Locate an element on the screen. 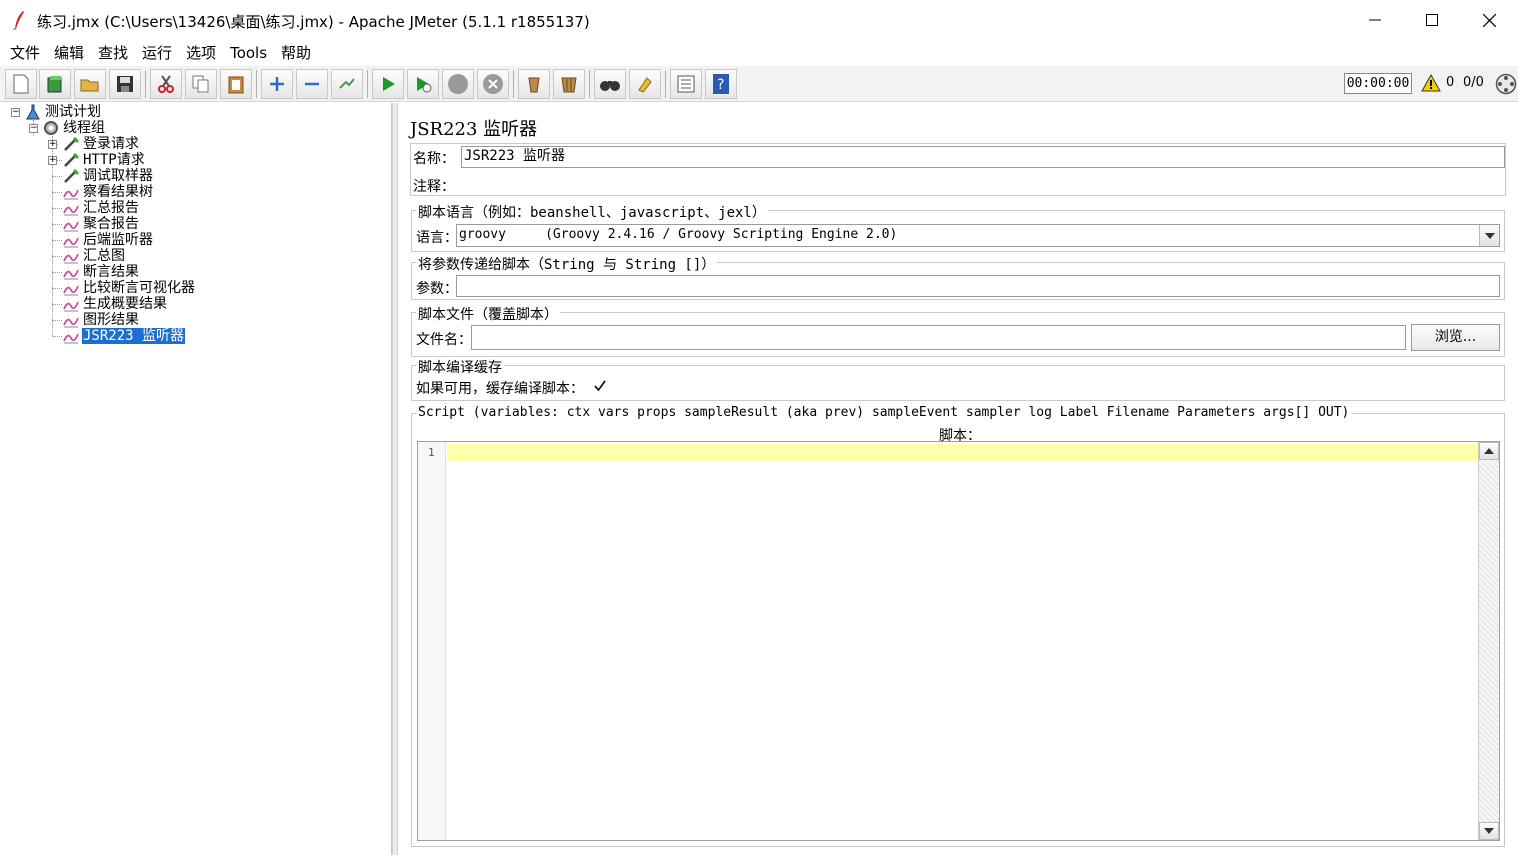  language-label: 语言： is located at coordinates (437, 238).